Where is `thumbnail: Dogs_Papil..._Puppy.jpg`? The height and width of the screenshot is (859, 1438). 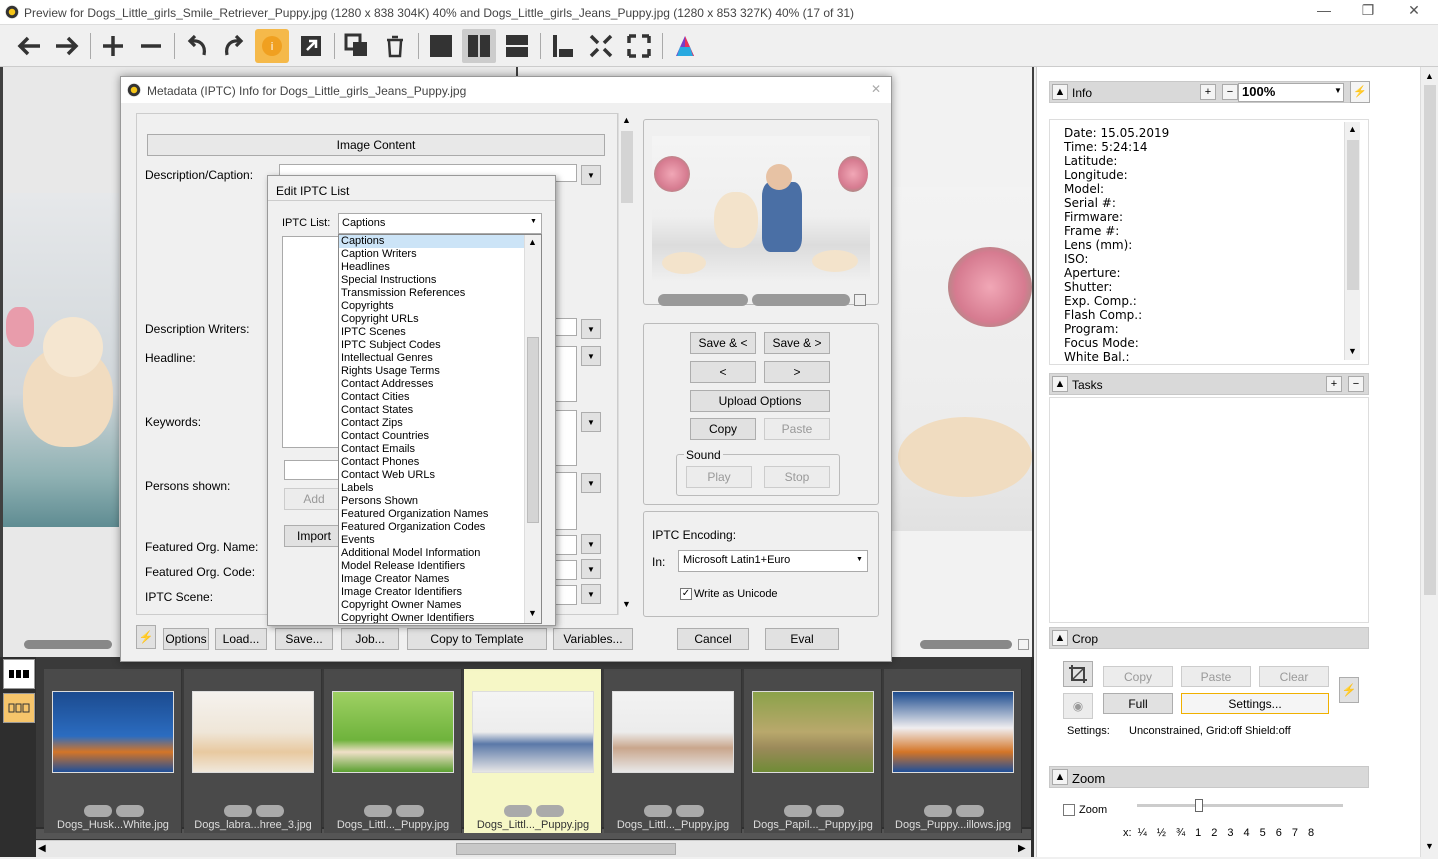 thumbnail: Dogs_Papil..._Puppy.jpg is located at coordinates (813, 751).